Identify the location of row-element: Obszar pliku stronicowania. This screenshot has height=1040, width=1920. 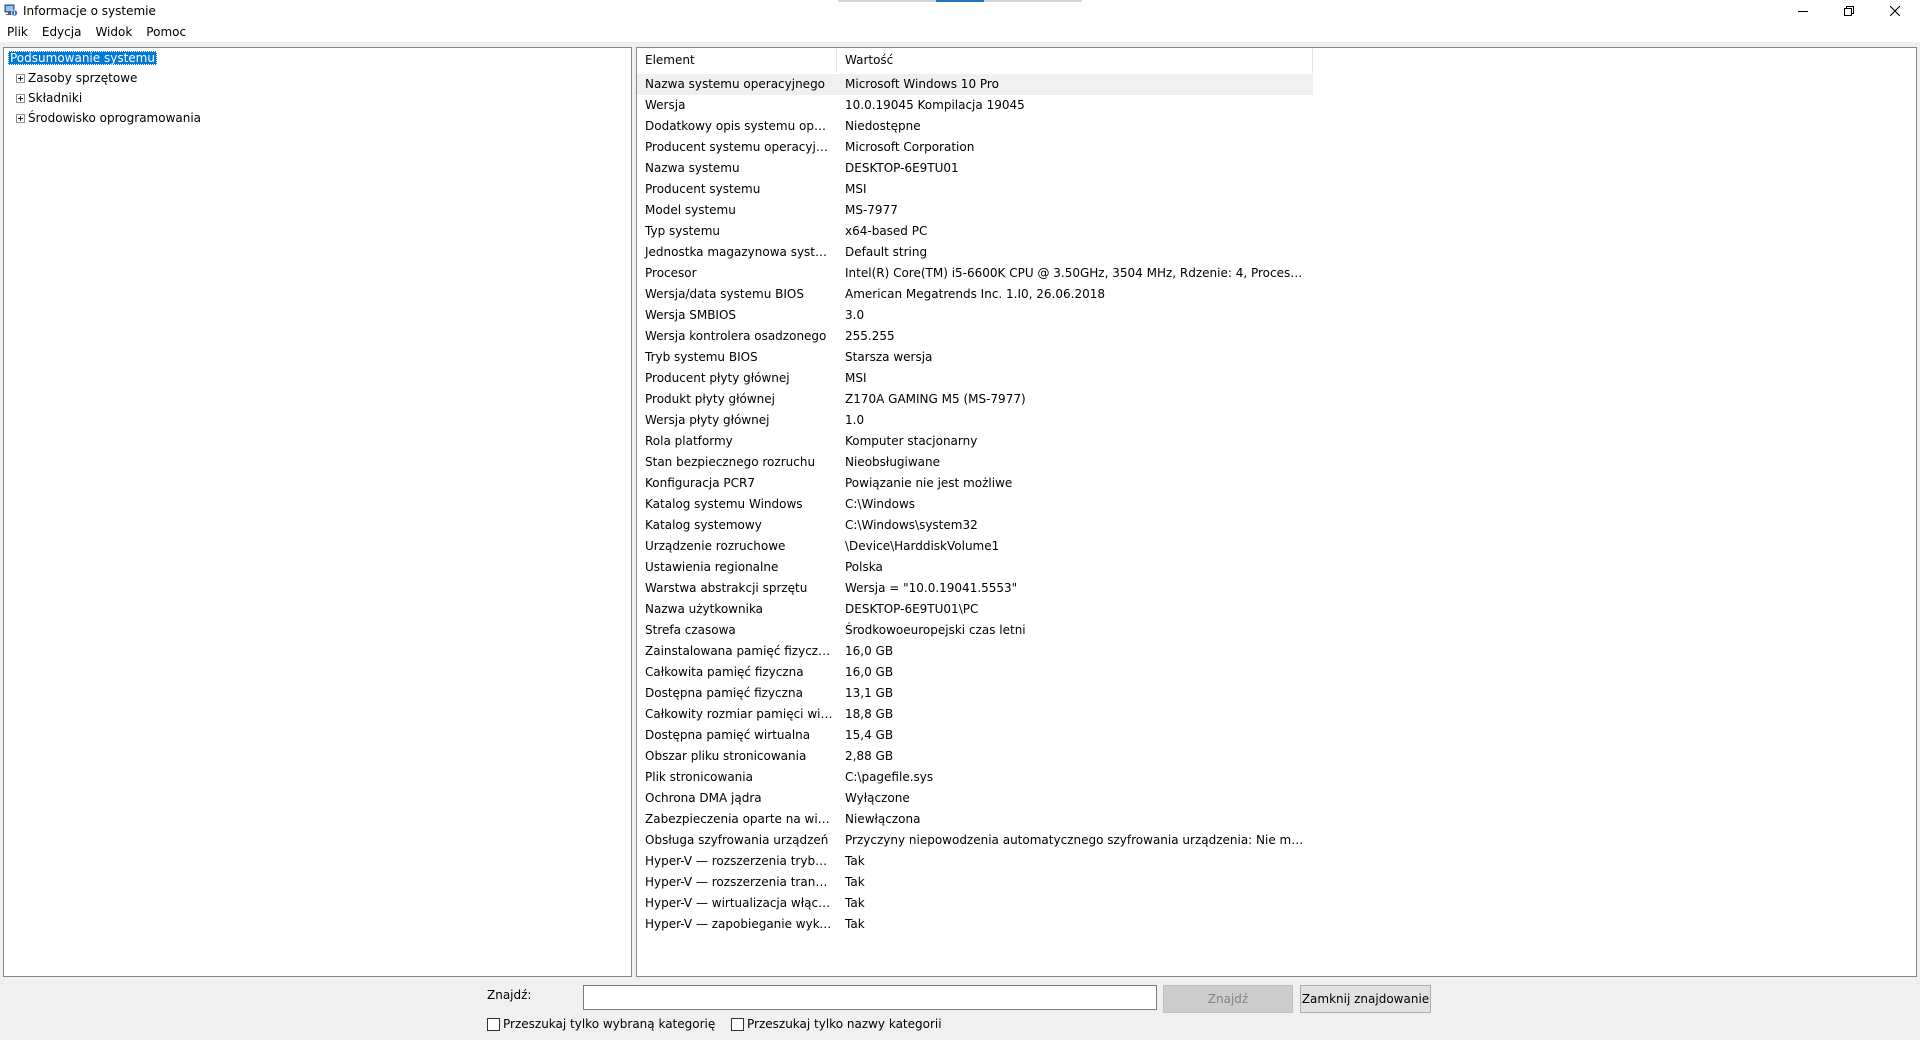
(726, 756).